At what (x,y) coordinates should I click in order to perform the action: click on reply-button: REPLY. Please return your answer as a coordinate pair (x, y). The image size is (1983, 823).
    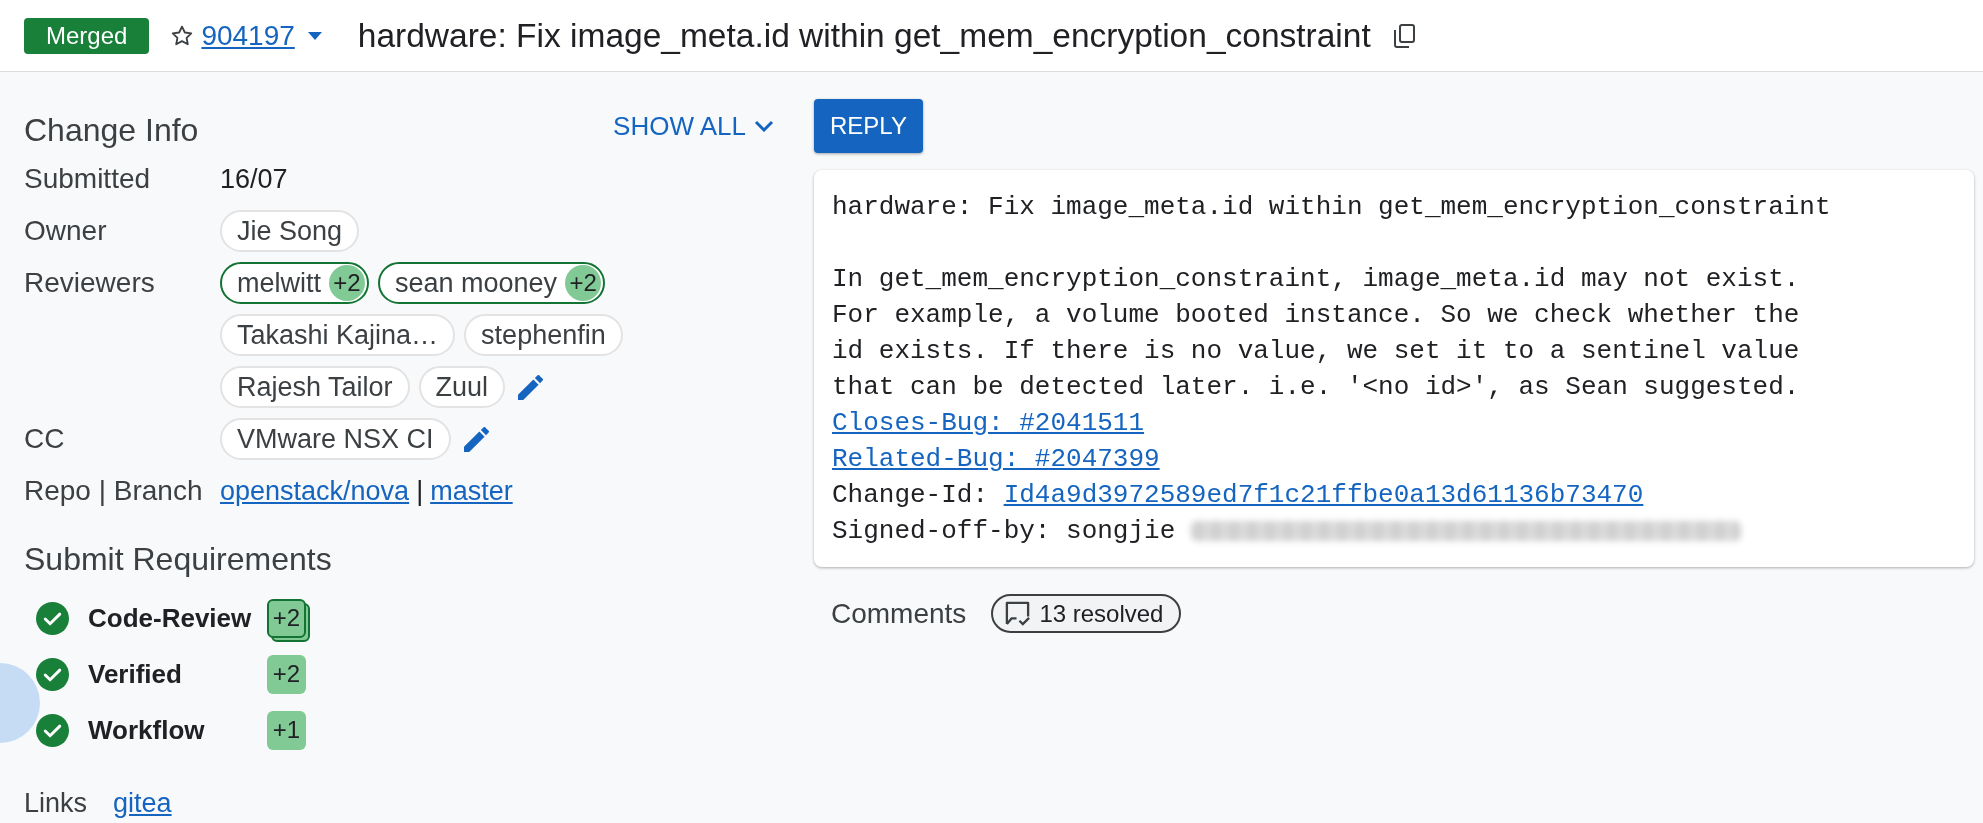
    Looking at the image, I should click on (868, 126).